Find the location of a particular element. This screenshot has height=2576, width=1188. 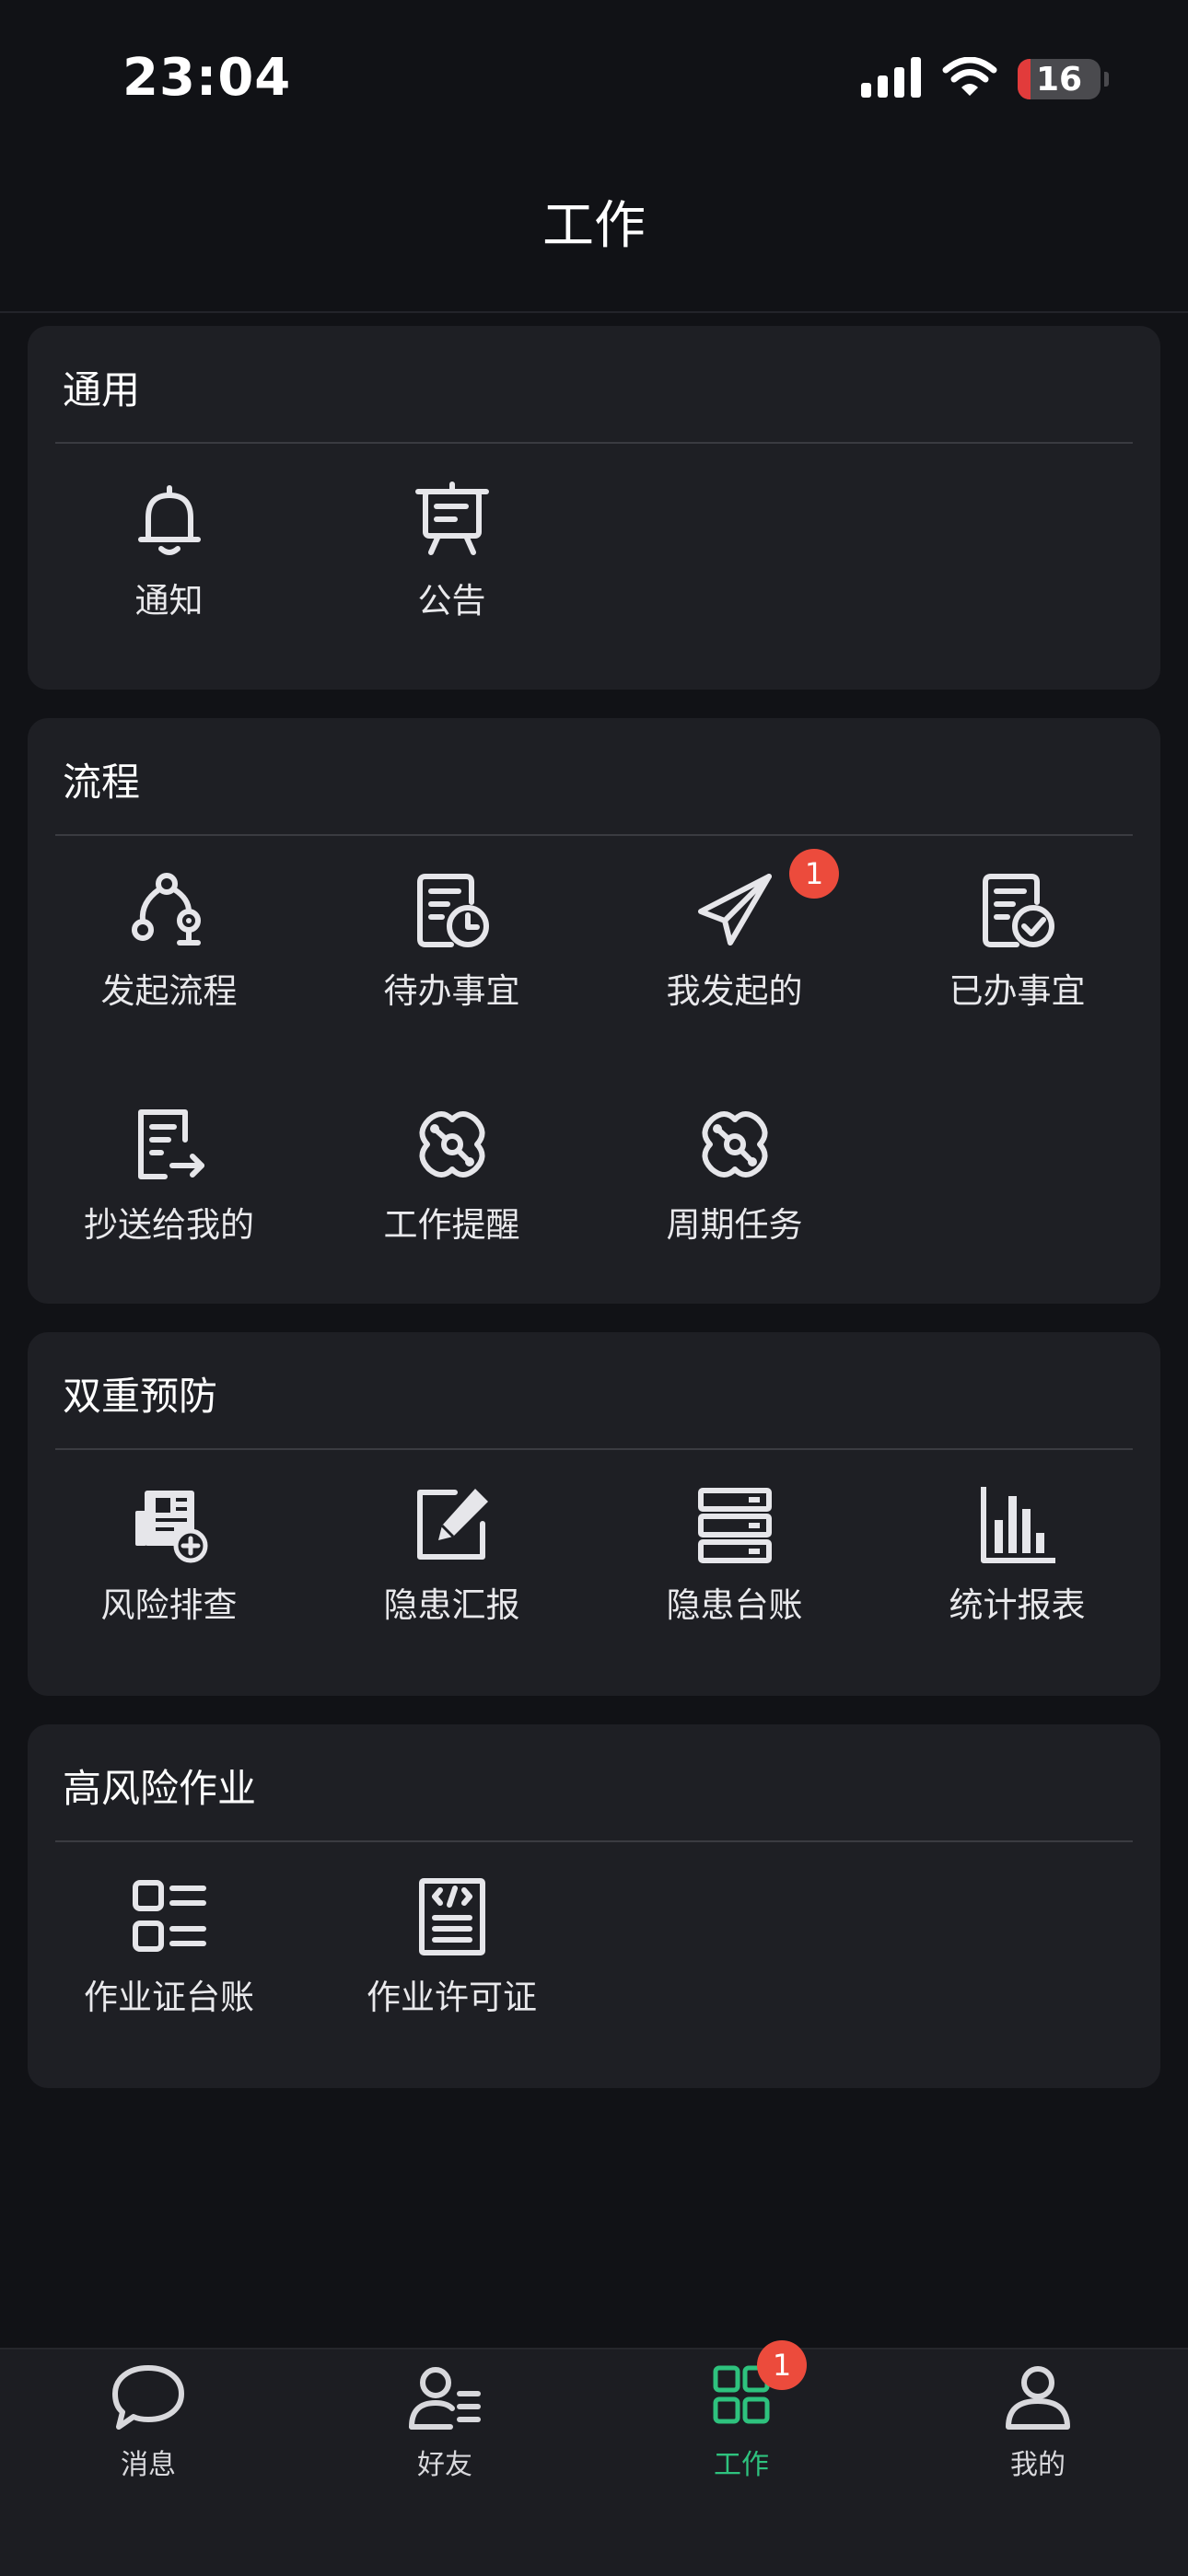

grid-item-label: 通知 is located at coordinates (169, 601).